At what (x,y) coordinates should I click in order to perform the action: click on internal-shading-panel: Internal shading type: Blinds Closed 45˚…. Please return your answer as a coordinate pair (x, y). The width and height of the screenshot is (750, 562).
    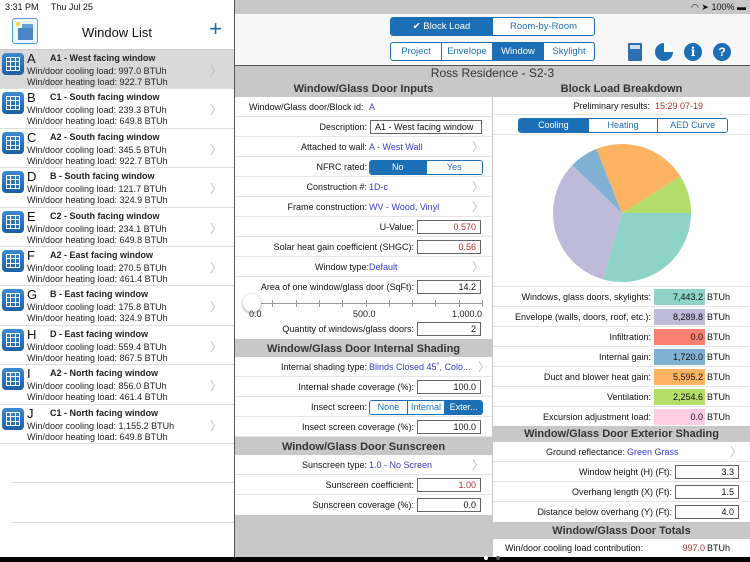
    Looking at the image, I should click on (363, 397).